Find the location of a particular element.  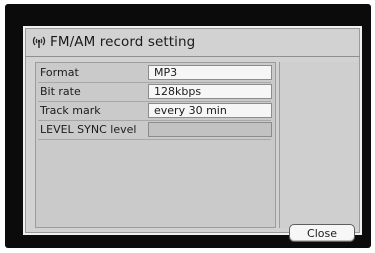

setting-label: Bit rate is located at coordinates (60, 91).